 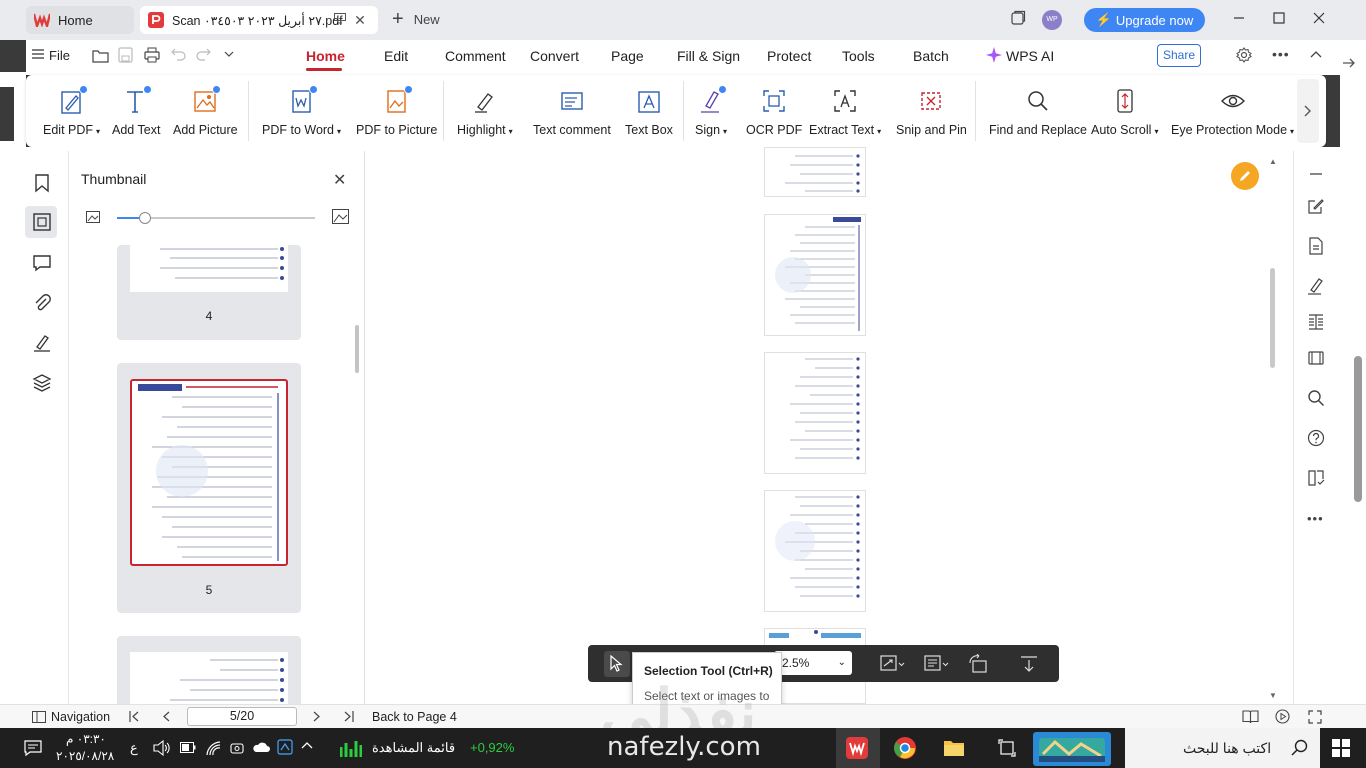 What do you see at coordinates (1341, 748) in the screenshot?
I see `windows-start-icon` at bounding box center [1341, 748].